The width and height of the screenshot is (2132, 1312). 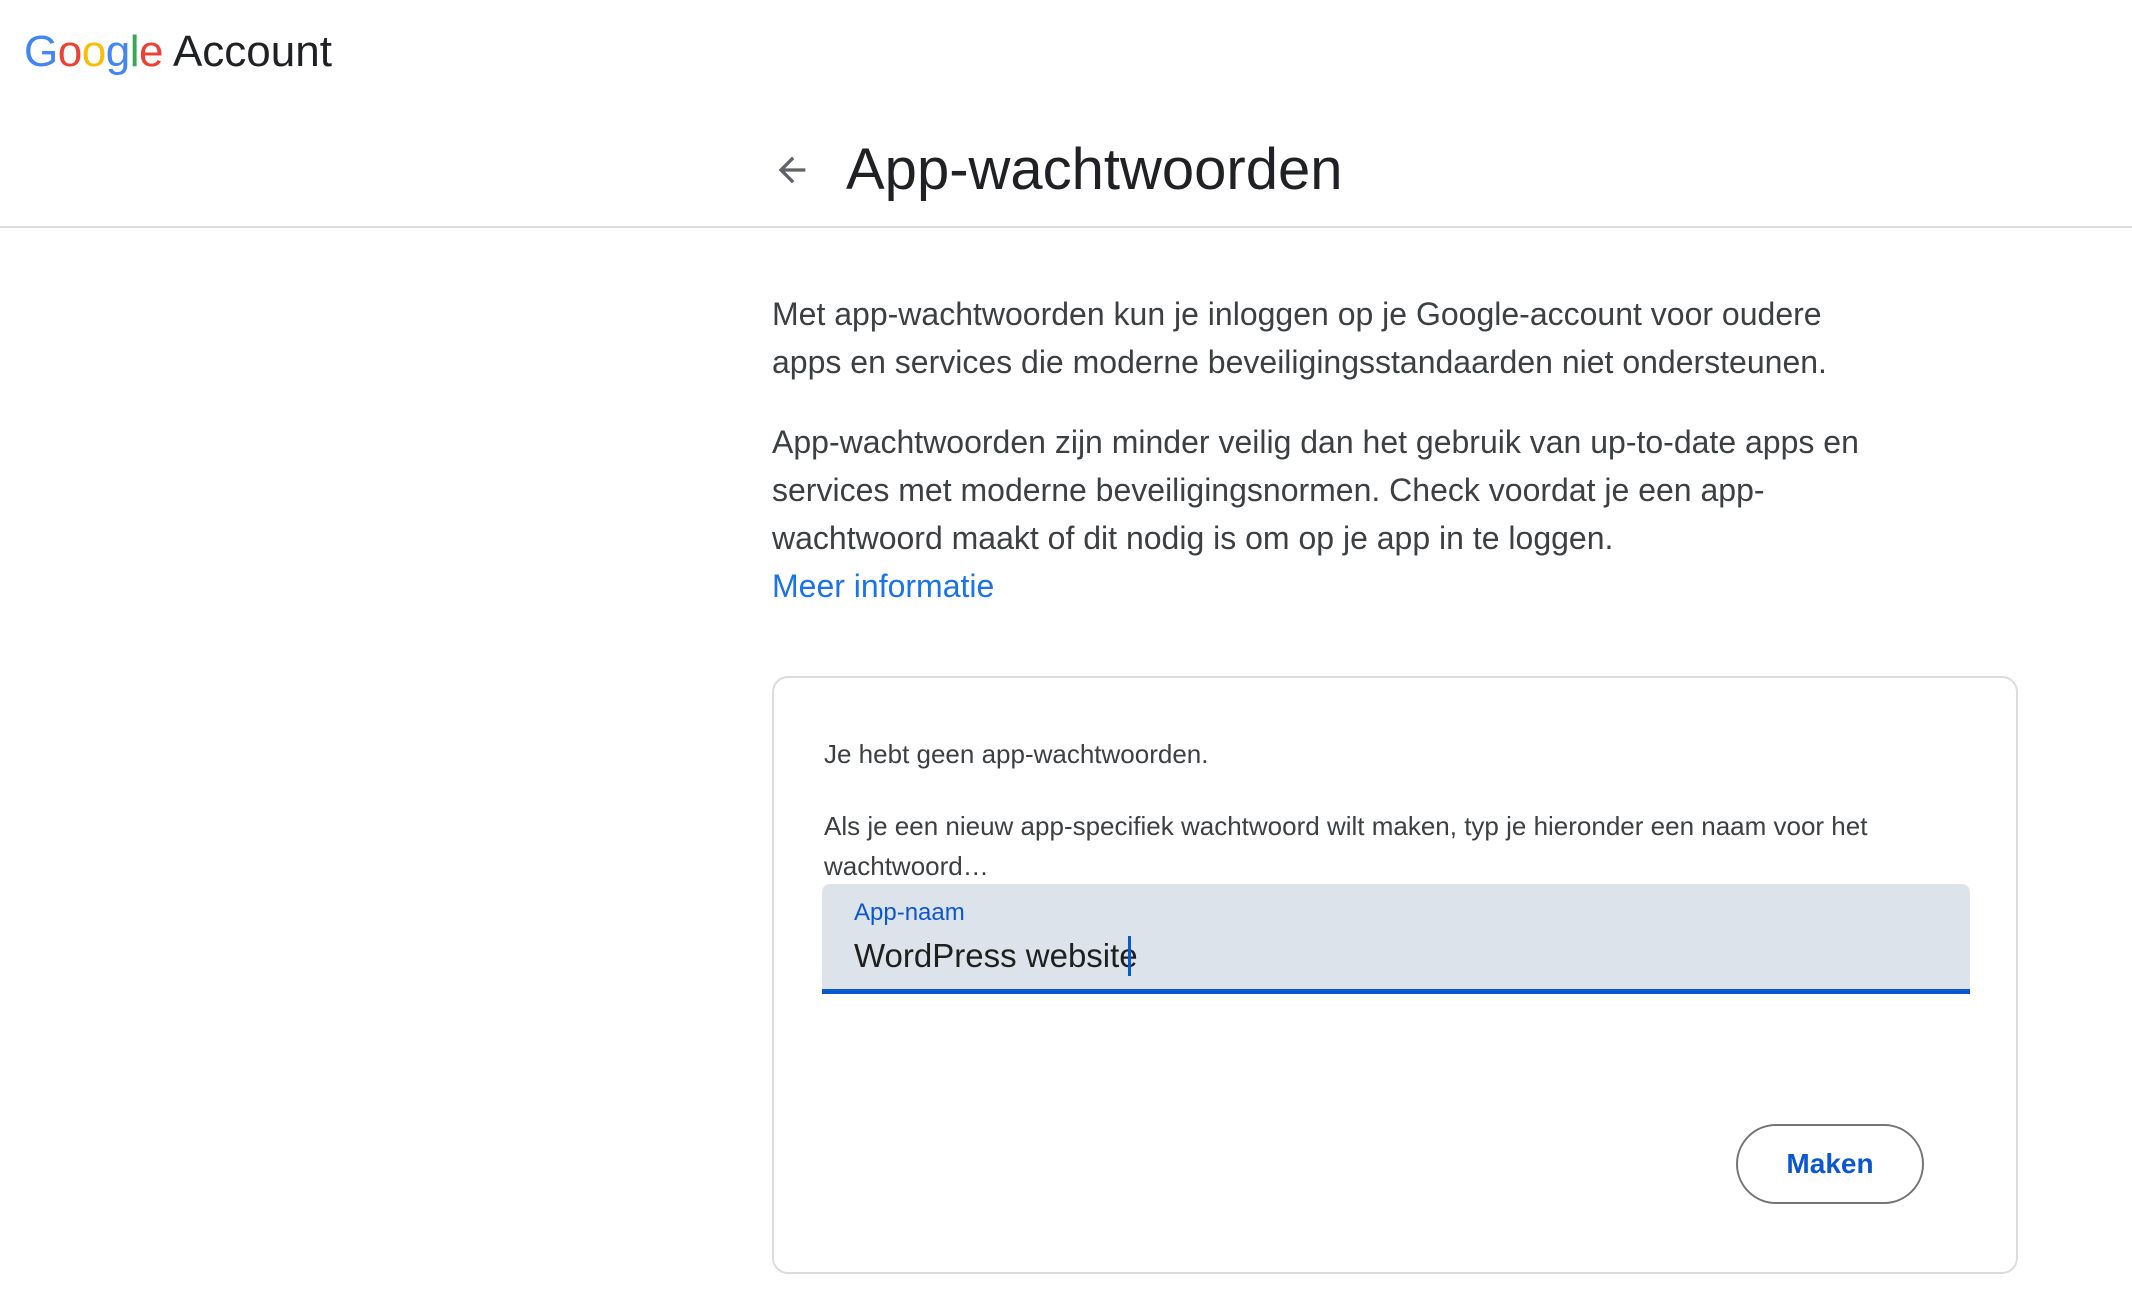 What do you see at coordinates (41, 51) in the screenshot?
I see `logo-letter-g: G` at bounding box center [41, 51].